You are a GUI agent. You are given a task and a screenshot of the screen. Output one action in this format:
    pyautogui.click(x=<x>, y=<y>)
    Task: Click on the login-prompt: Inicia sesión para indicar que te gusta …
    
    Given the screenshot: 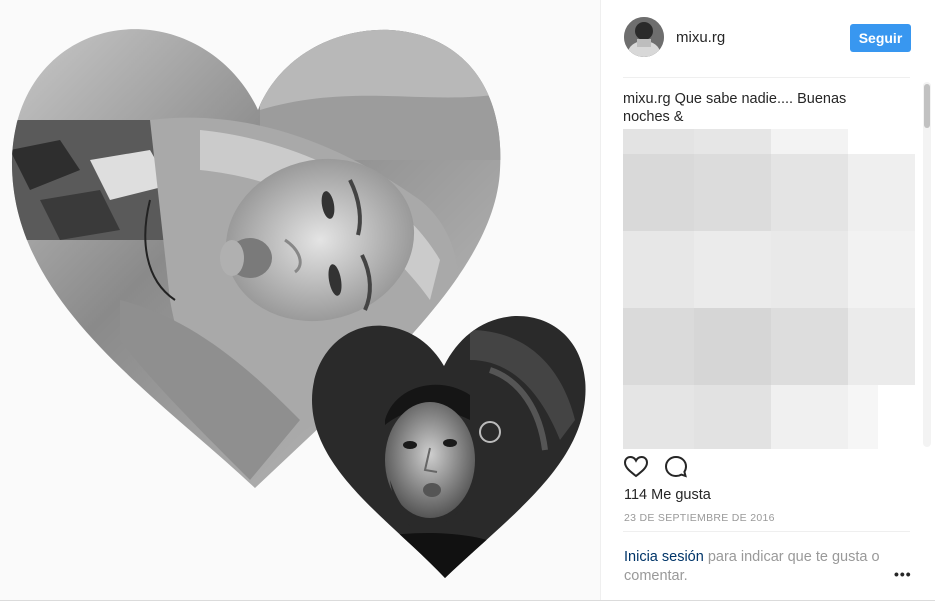 What is the action you would take?
    pyautogui.click(x=756, y=567)
    